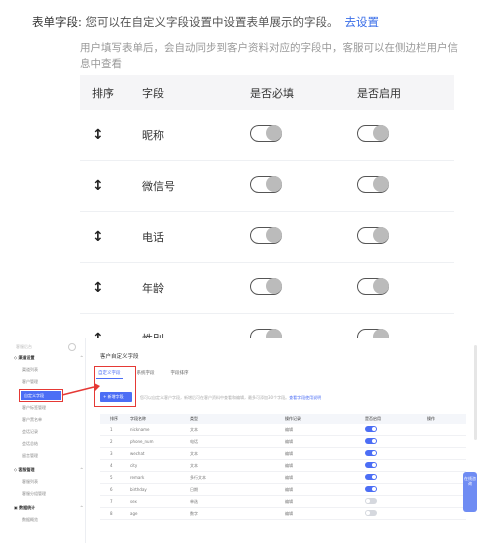  What do you see at coordinates (470, 492) in the screenshot?
I see `online-consult-widget: 在线咨询` at bounding box center [470, 492].